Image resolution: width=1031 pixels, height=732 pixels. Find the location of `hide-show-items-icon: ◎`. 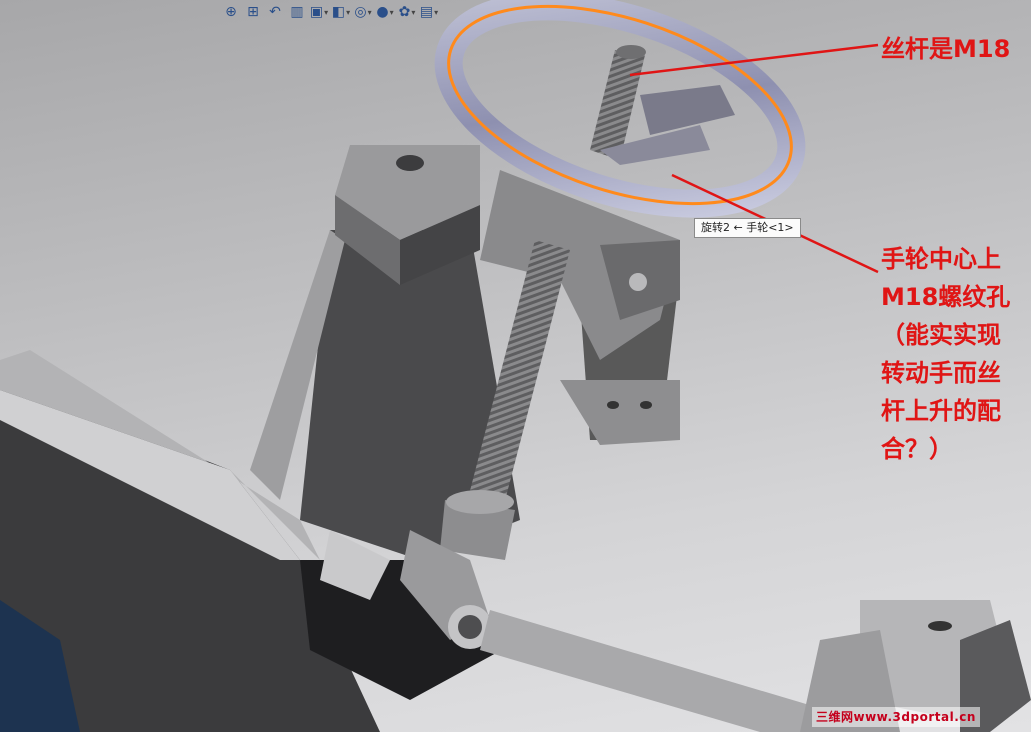

hide-show-items-icon: ◎ is located at coordinates (363, 12).